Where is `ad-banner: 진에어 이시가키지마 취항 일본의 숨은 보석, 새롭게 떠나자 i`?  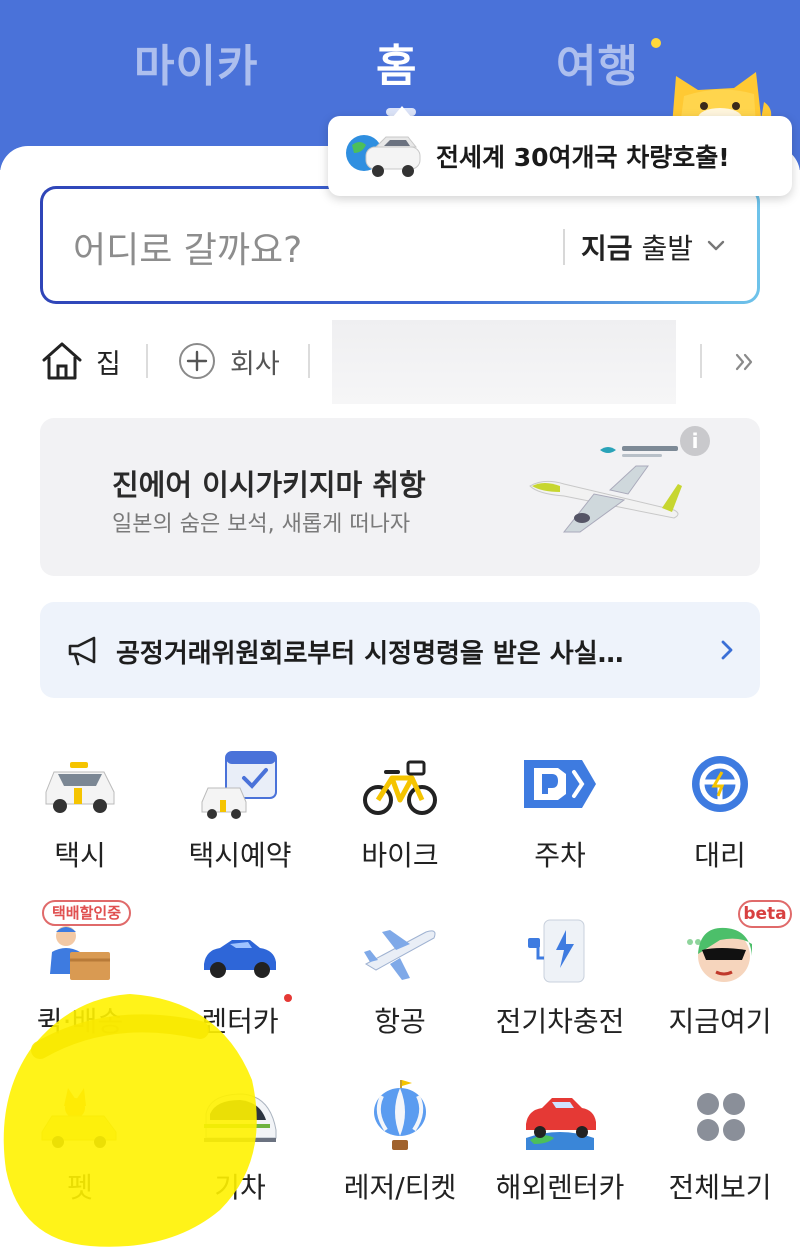 ad-banner: 진에어 이시가키지마 취항 일본의 숨은 보석, 새롭게 떠나자 i is located at coordinates (400, 497).